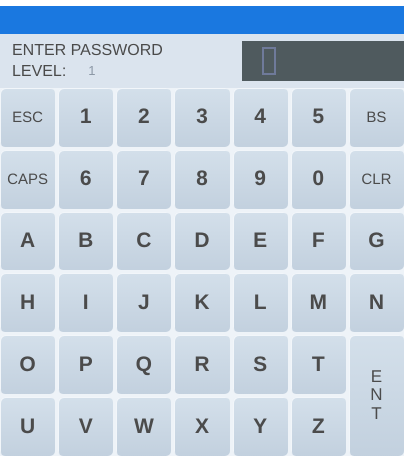 This screenshot has width=404, height=456. I want to click on keyboard-key: E, so click(260, 241).